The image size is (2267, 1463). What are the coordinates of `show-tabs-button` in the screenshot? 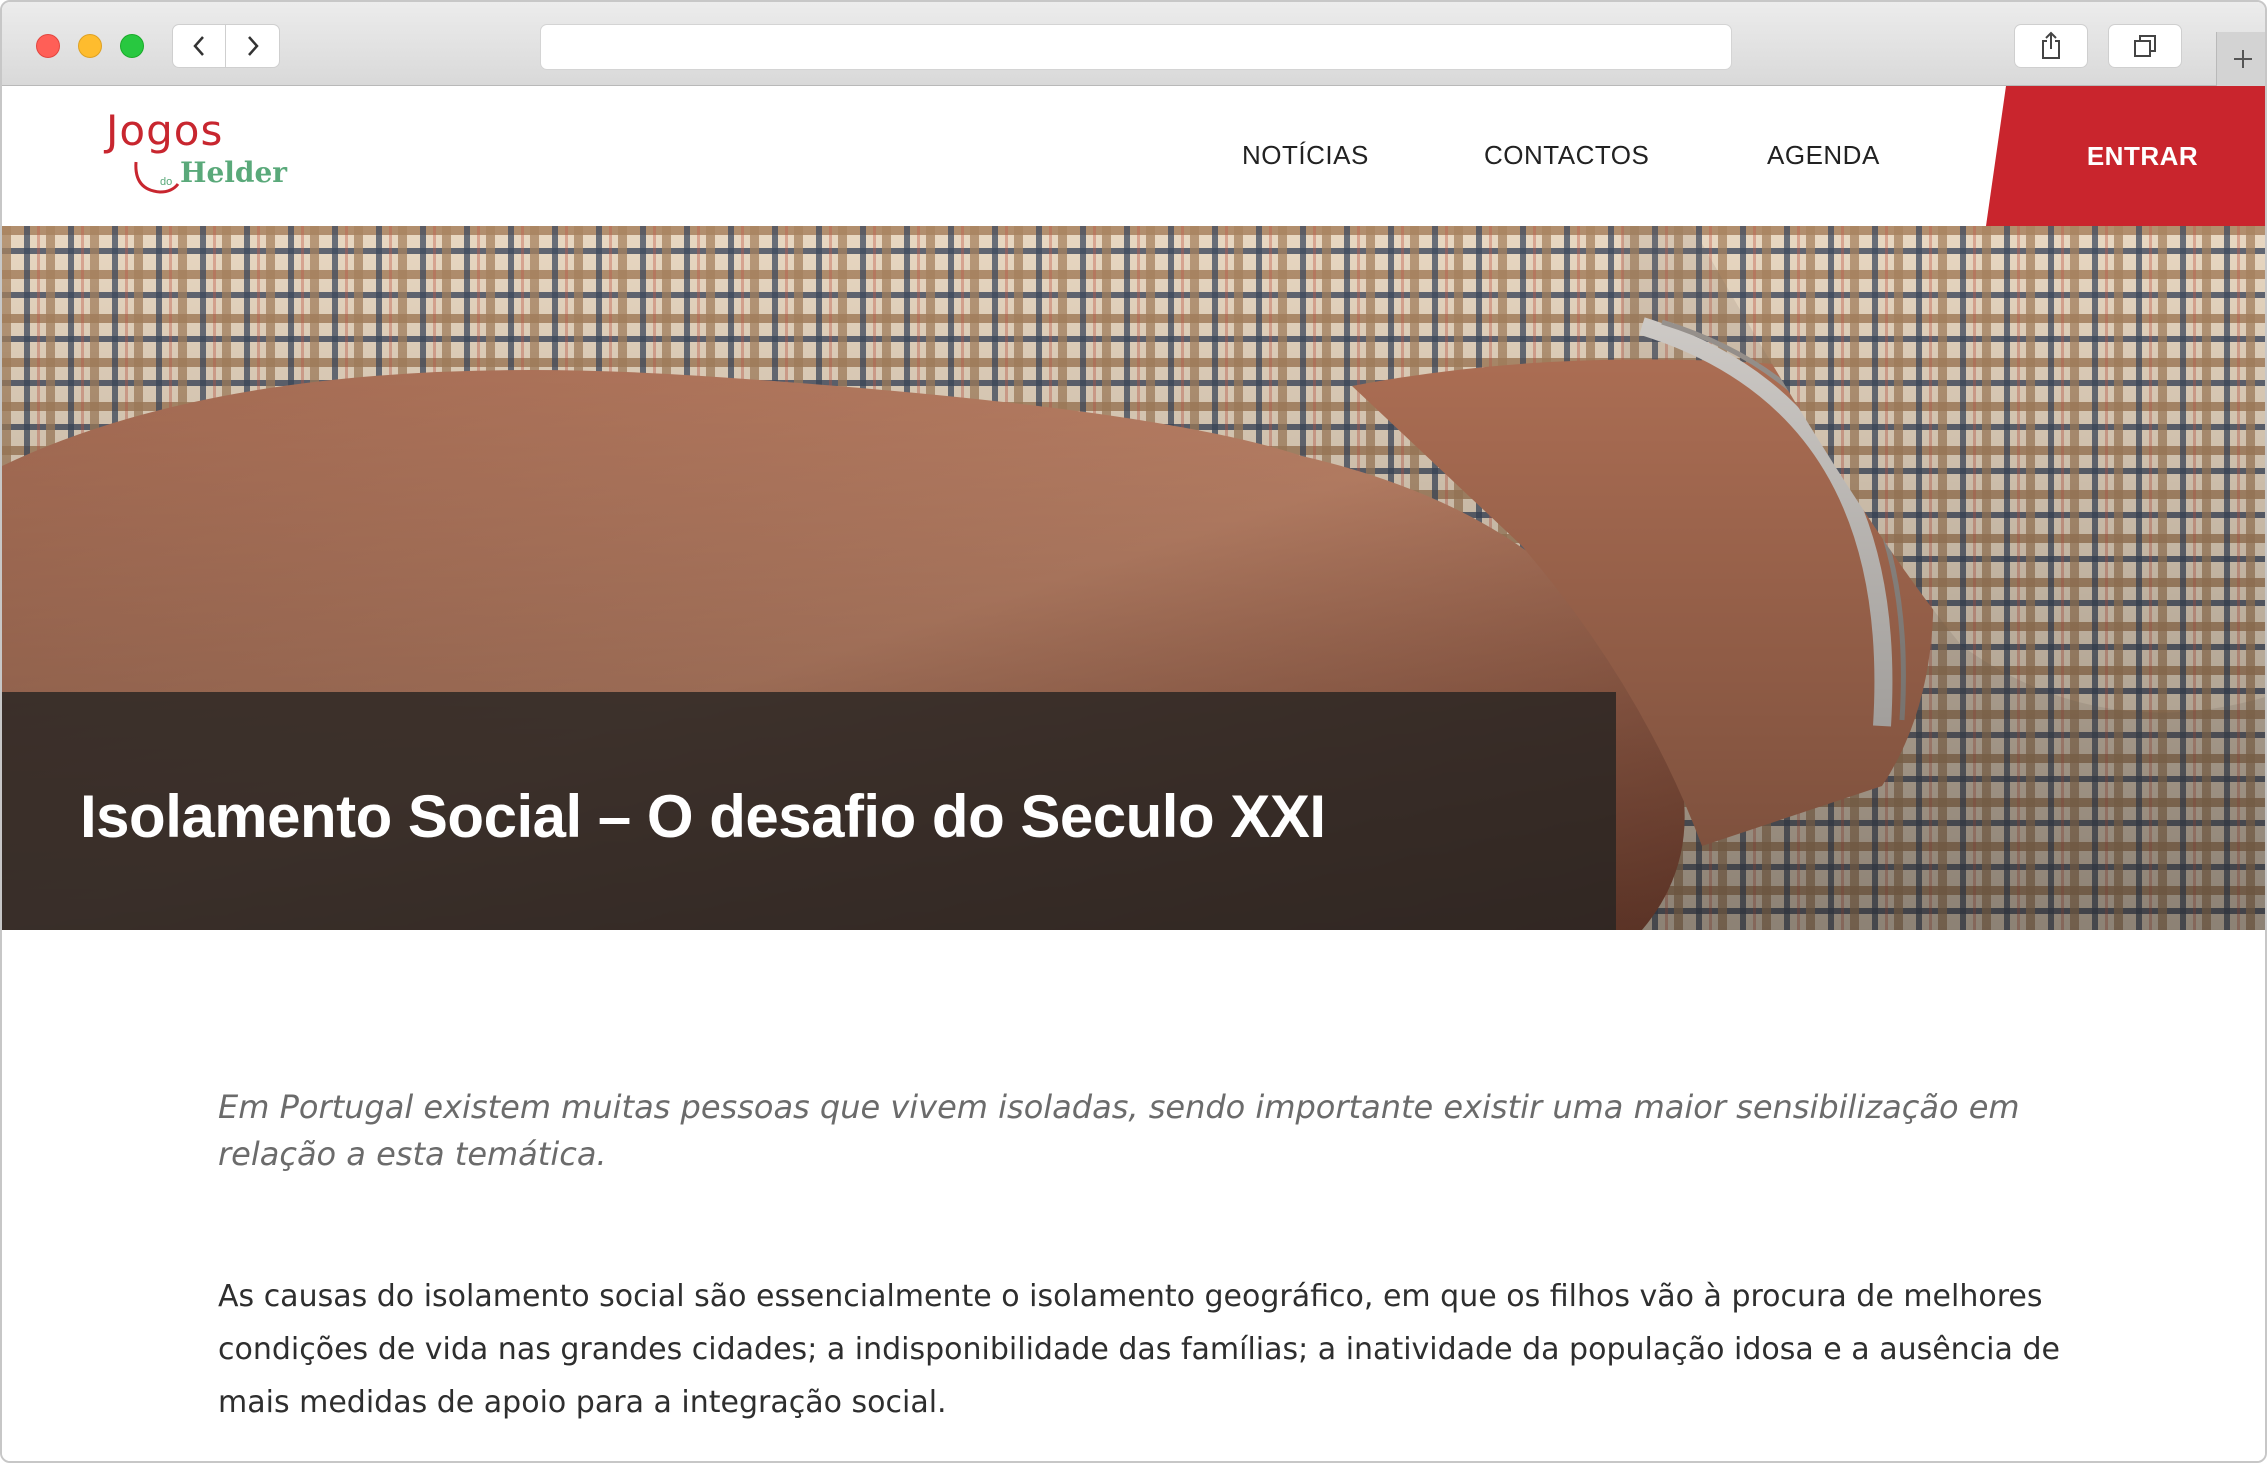 It's located at (2145, 46).